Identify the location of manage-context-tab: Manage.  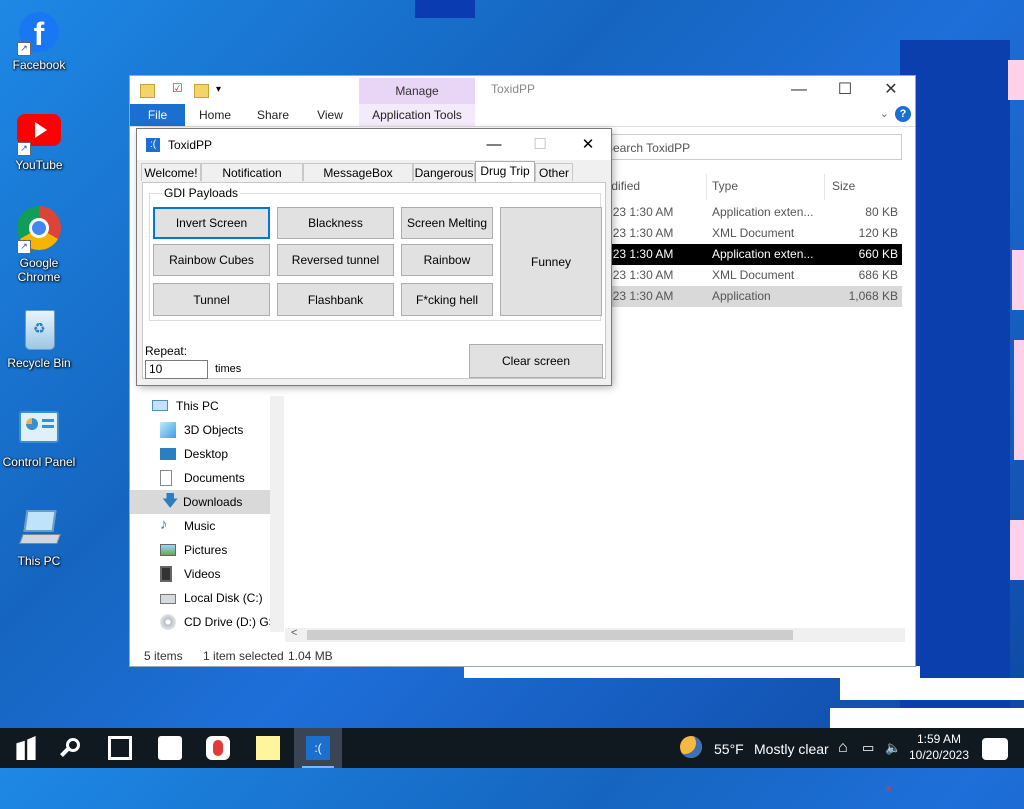
(417, 91).